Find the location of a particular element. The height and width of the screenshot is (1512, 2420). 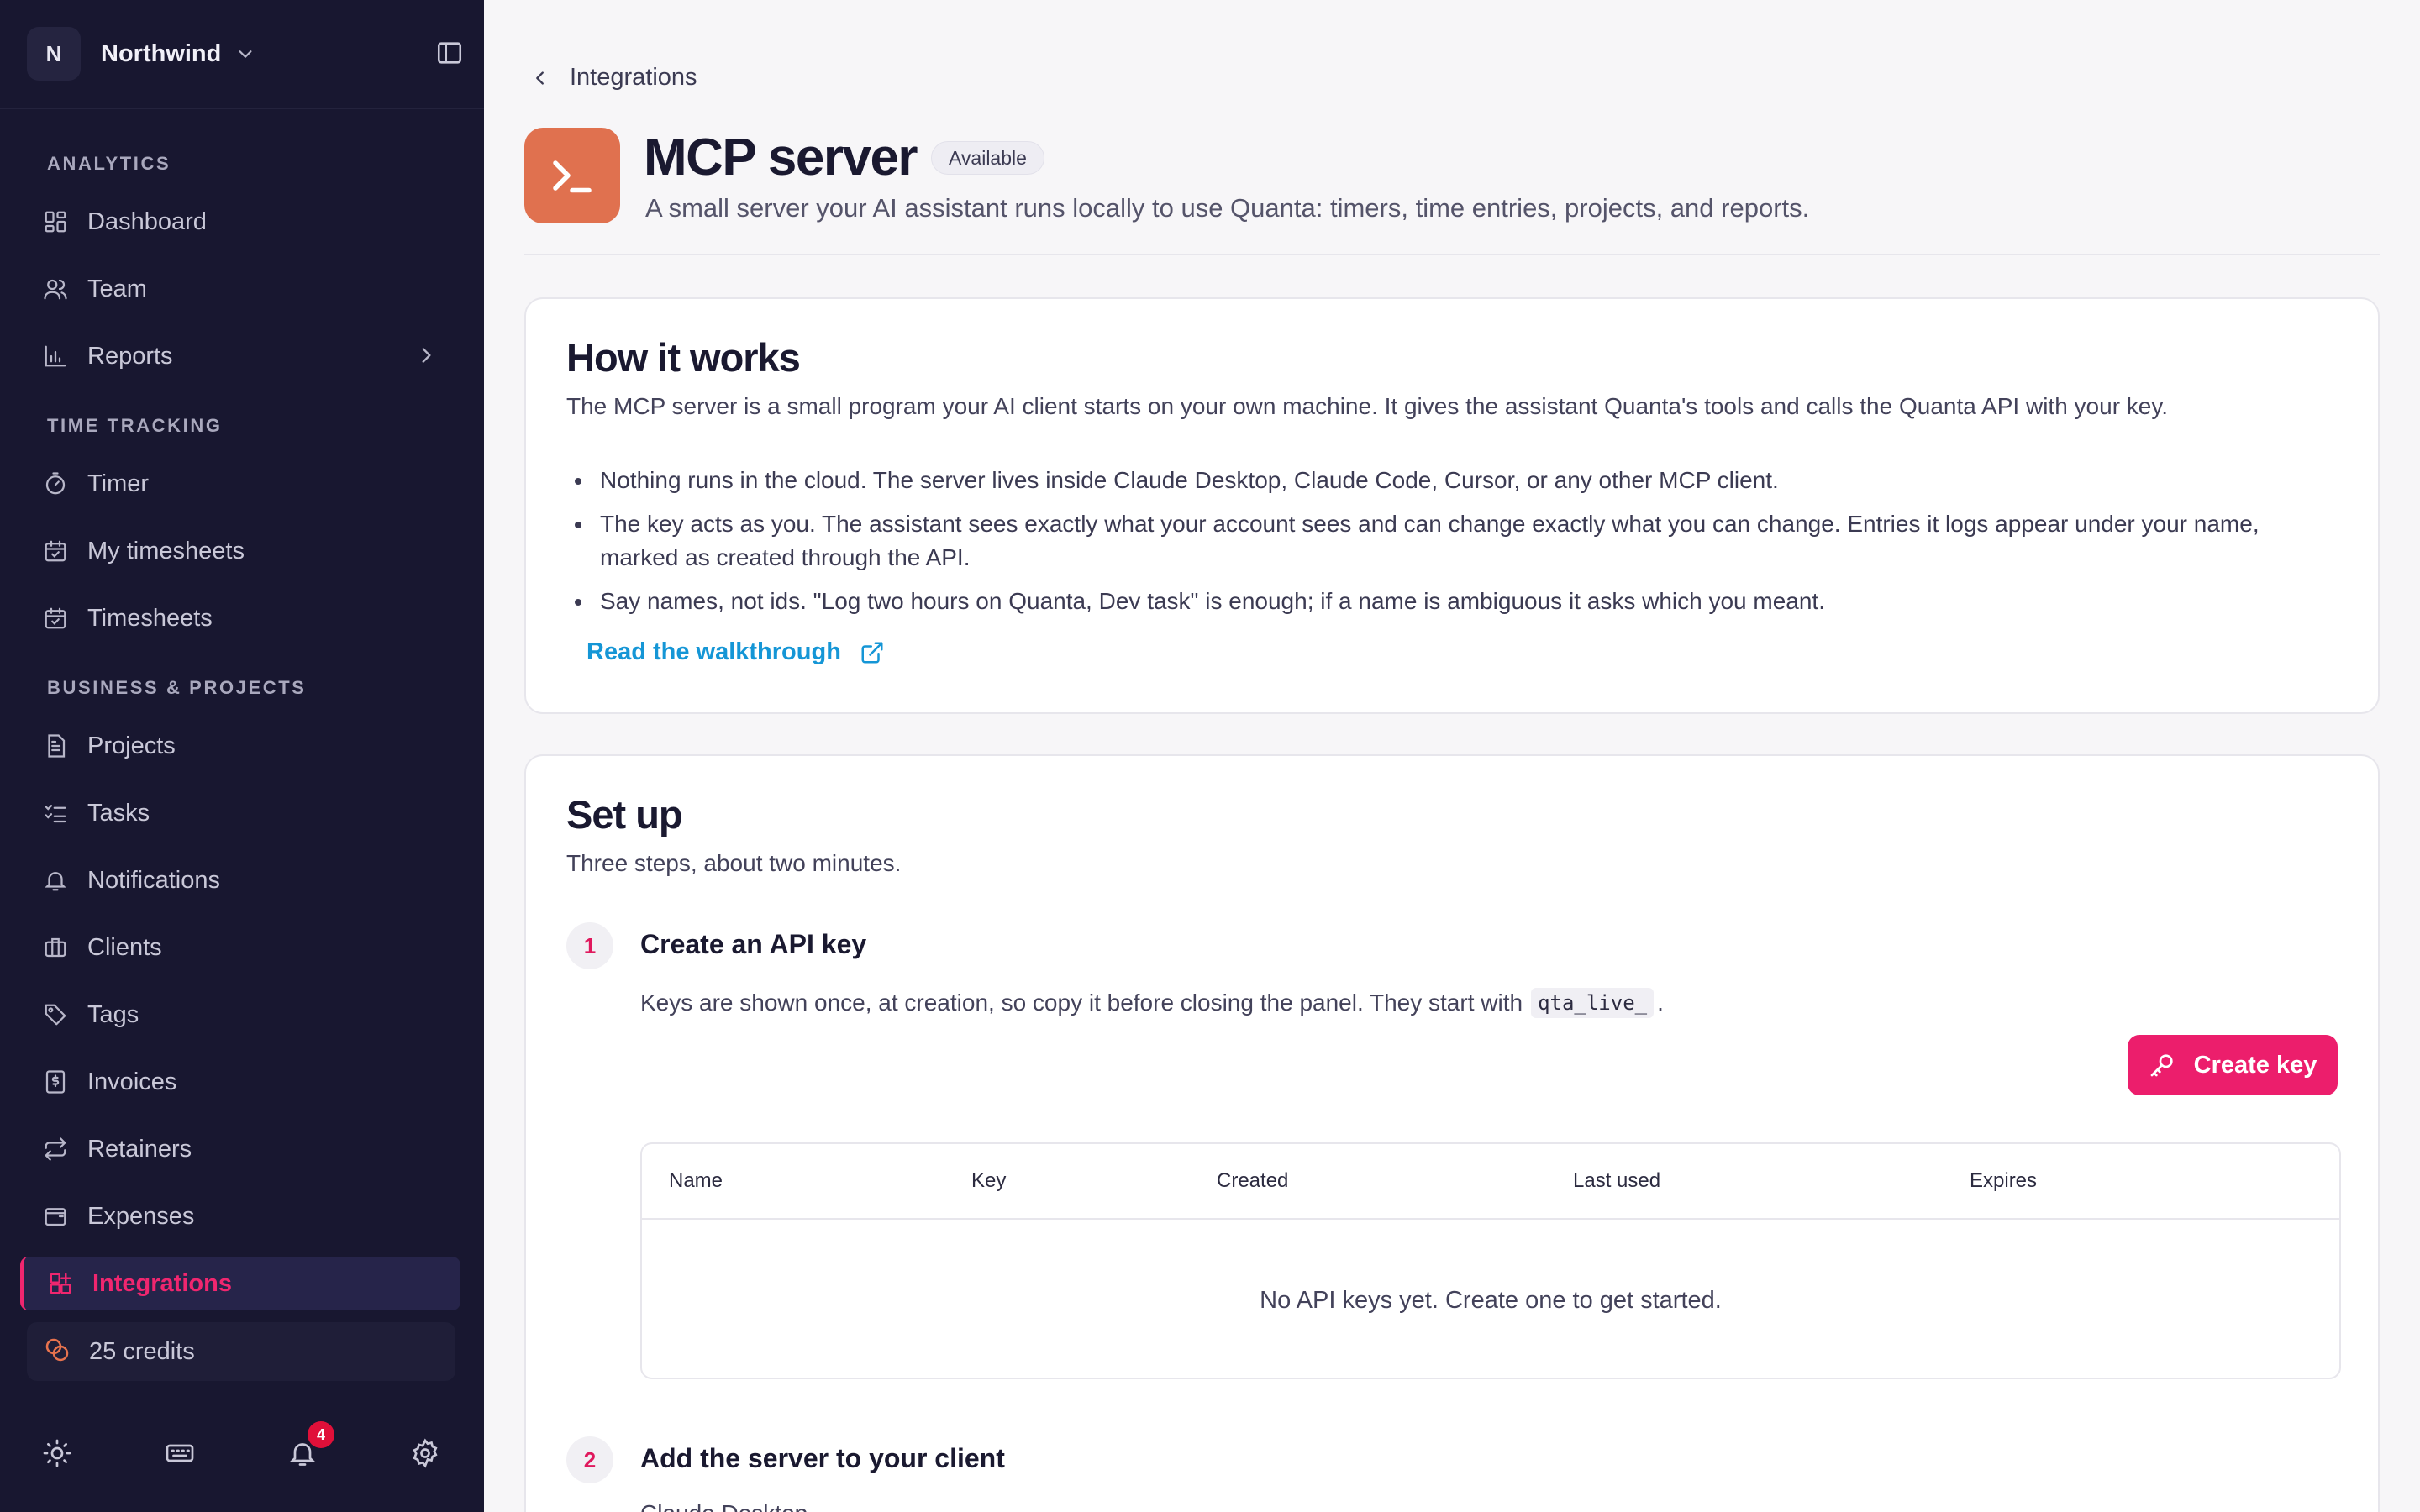

sidebar-item-notifications: Notifications is located at coordinates (240, 880).